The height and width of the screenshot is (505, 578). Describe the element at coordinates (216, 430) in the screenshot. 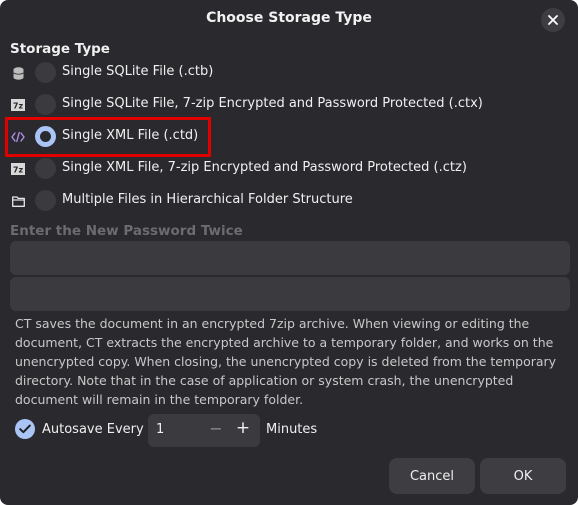

I see `decrement-button: −` at that location.